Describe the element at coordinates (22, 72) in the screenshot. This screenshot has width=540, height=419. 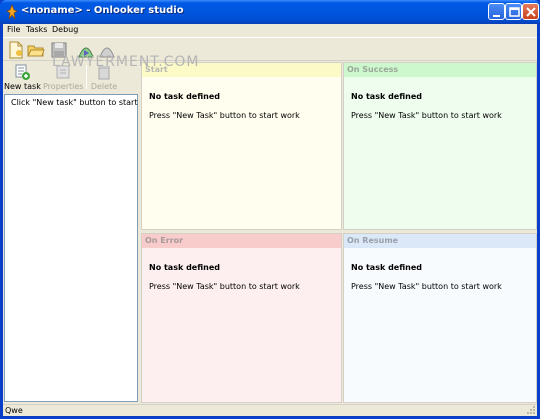
I see `new-task-icon` at that location.